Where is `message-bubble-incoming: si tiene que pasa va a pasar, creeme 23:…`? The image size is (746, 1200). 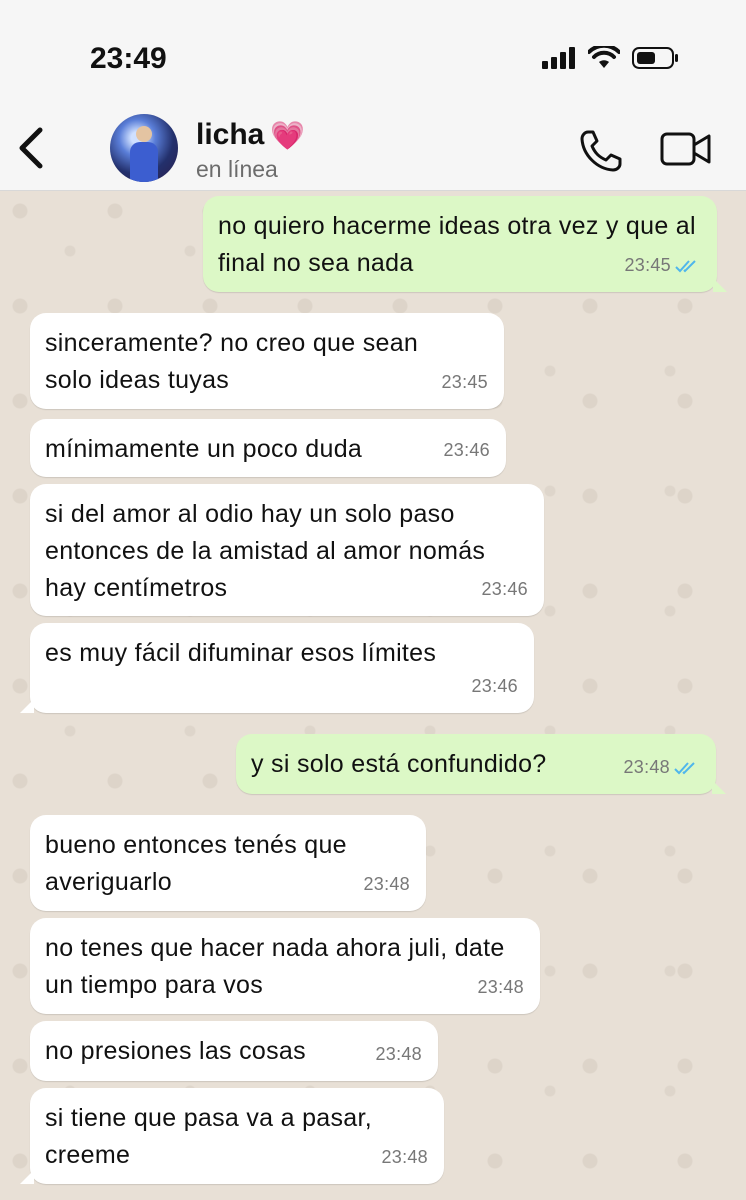 message-bubble-incoming: si tiene que pasa va a pasar, creeme 23:… is located at coordinates (232, 1136).